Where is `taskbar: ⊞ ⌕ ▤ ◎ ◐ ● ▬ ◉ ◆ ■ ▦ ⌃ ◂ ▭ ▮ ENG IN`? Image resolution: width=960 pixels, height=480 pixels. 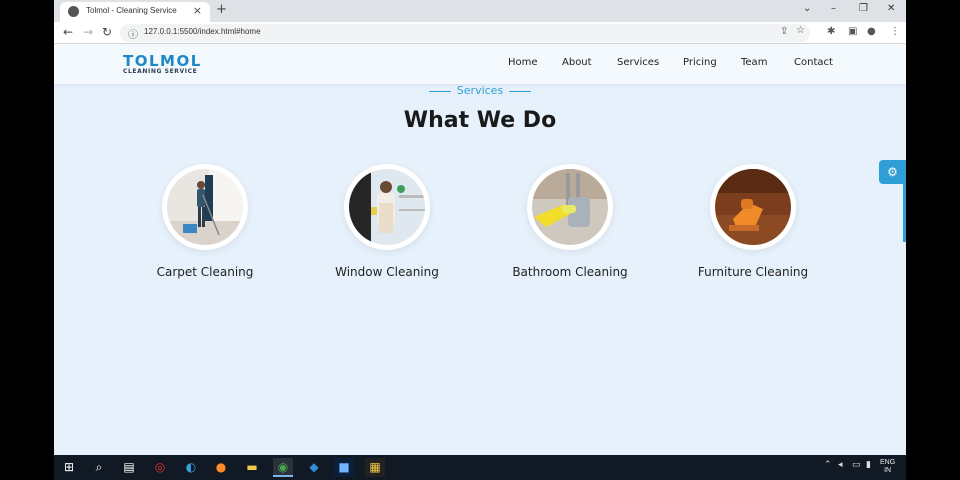 taskbar: ⊞ ⌕ ▤ ◎ ◐ ● ▬ ◉ ◆ ■ ▦ ⌃ ◂ ▭ ▮ ENG IN is located at coordinates (480, 467).